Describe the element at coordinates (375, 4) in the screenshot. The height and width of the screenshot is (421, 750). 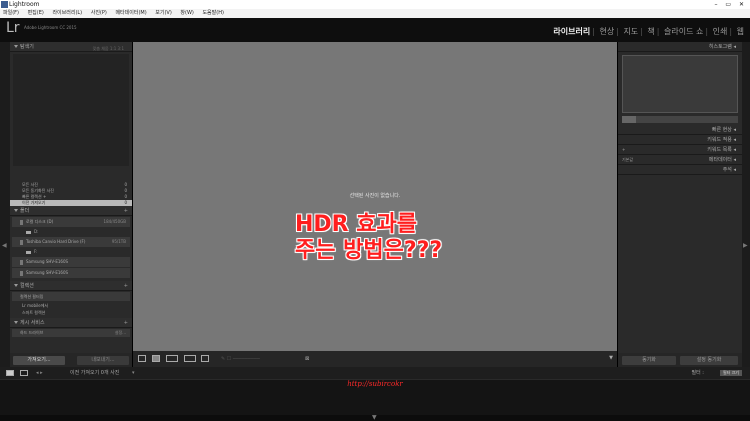
I see `window-titlebar: Lightroom – ▭ ✕` at that location.